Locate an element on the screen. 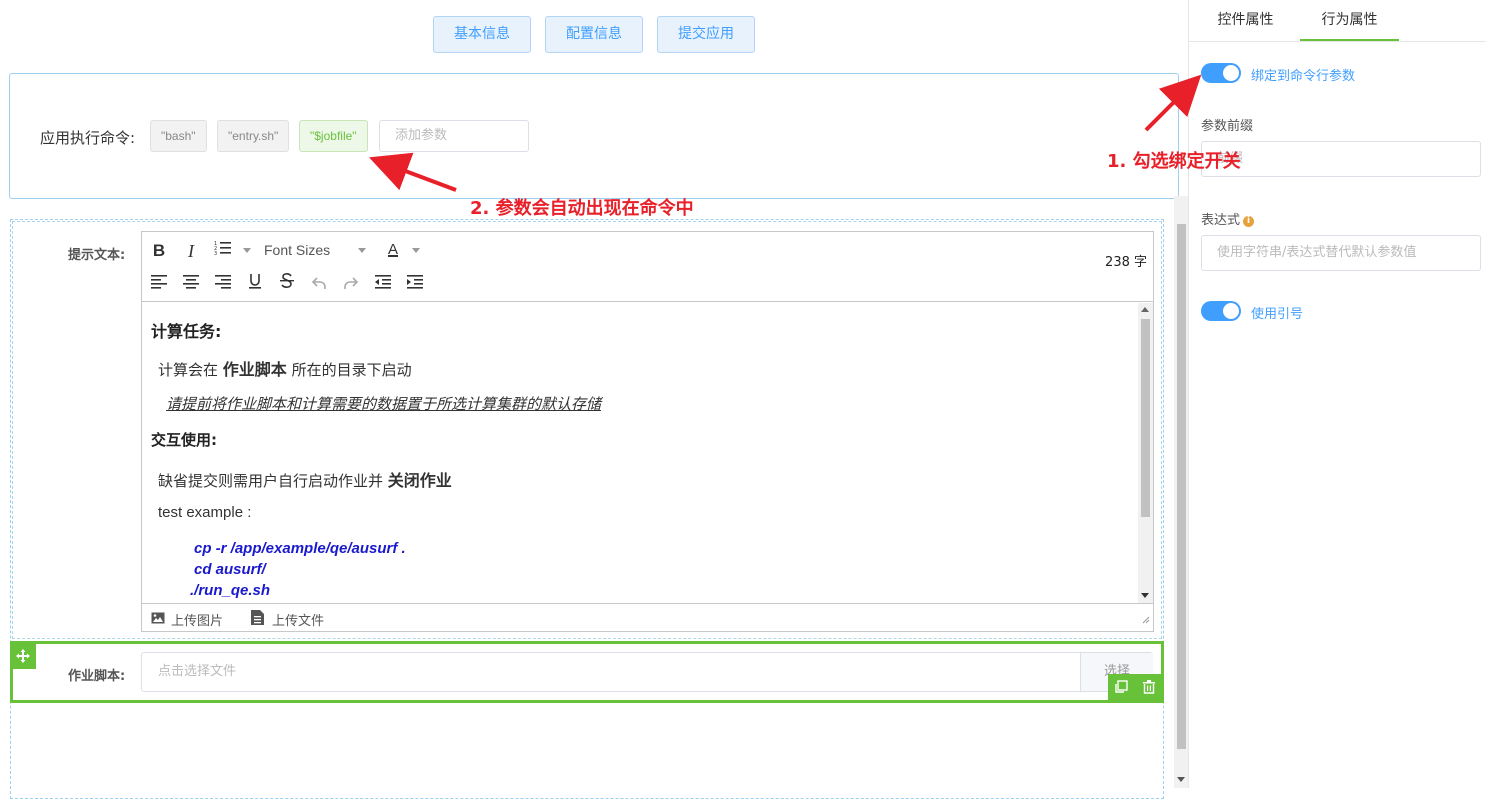 The height and width of the screenshot is (799, 1486). copy-icon is located at coordinates (1121, 689).